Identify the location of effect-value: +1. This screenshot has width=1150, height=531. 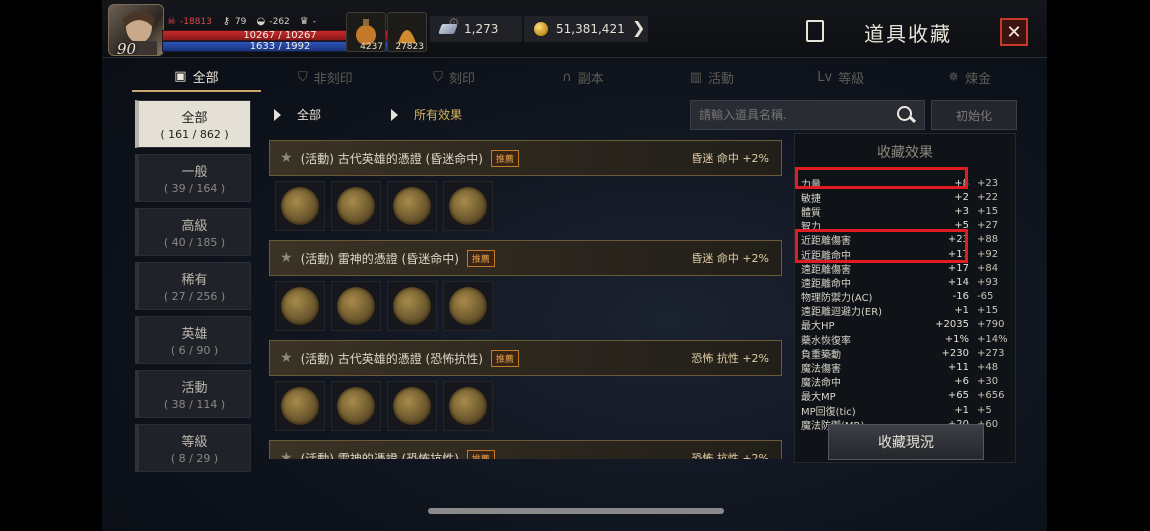
(961, 410).